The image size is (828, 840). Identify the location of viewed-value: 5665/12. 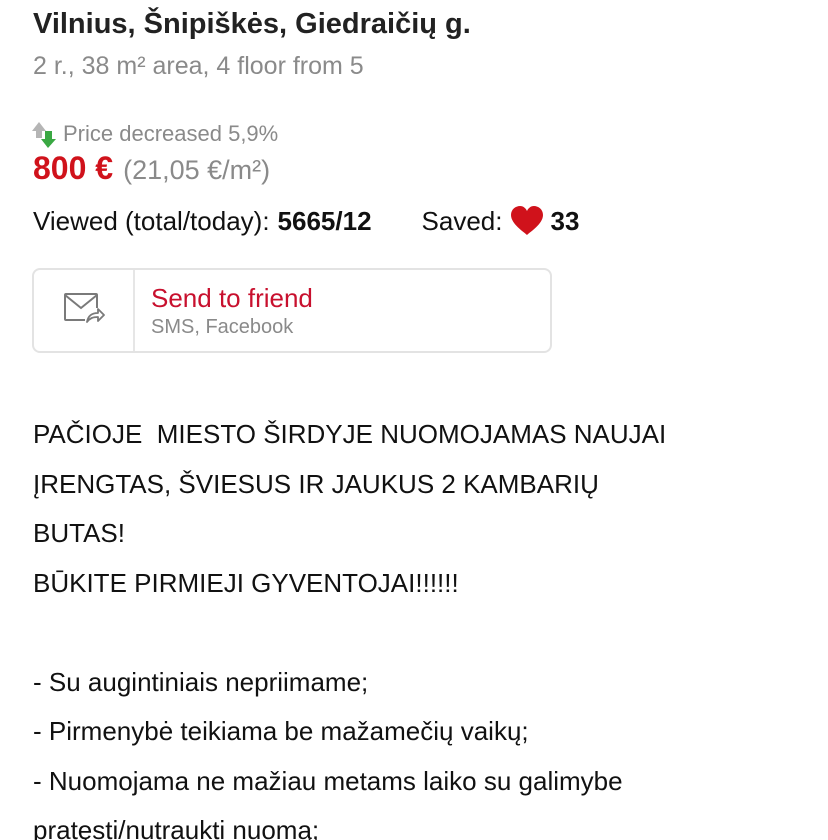
(324, 220).